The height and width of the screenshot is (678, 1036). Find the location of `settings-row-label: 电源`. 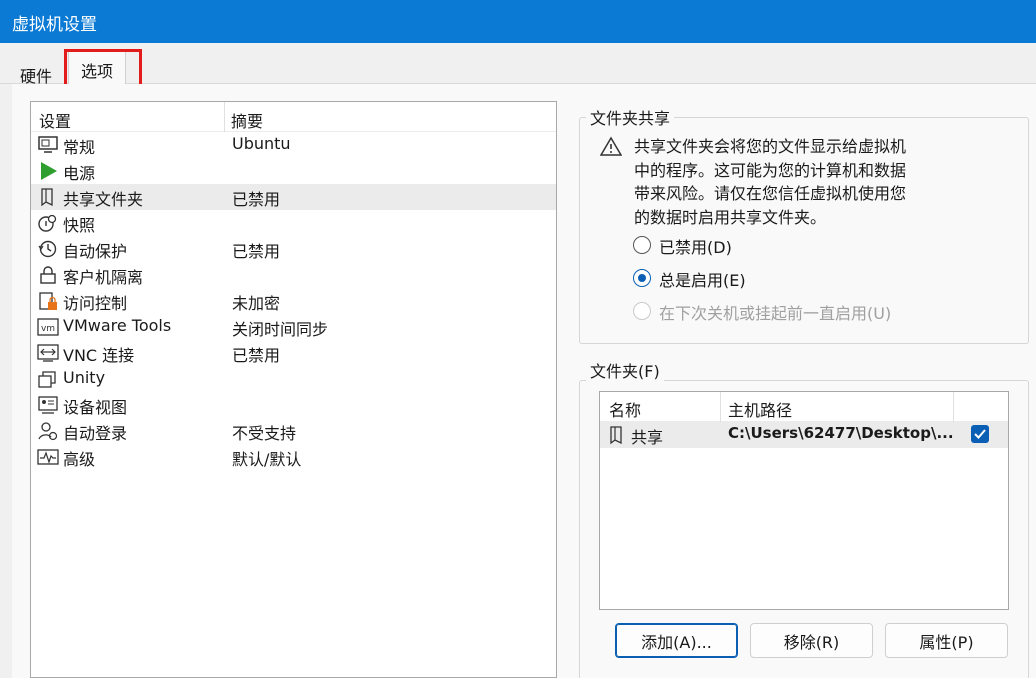

settings-row-label: 电源 is located at coordinates (79, 173).